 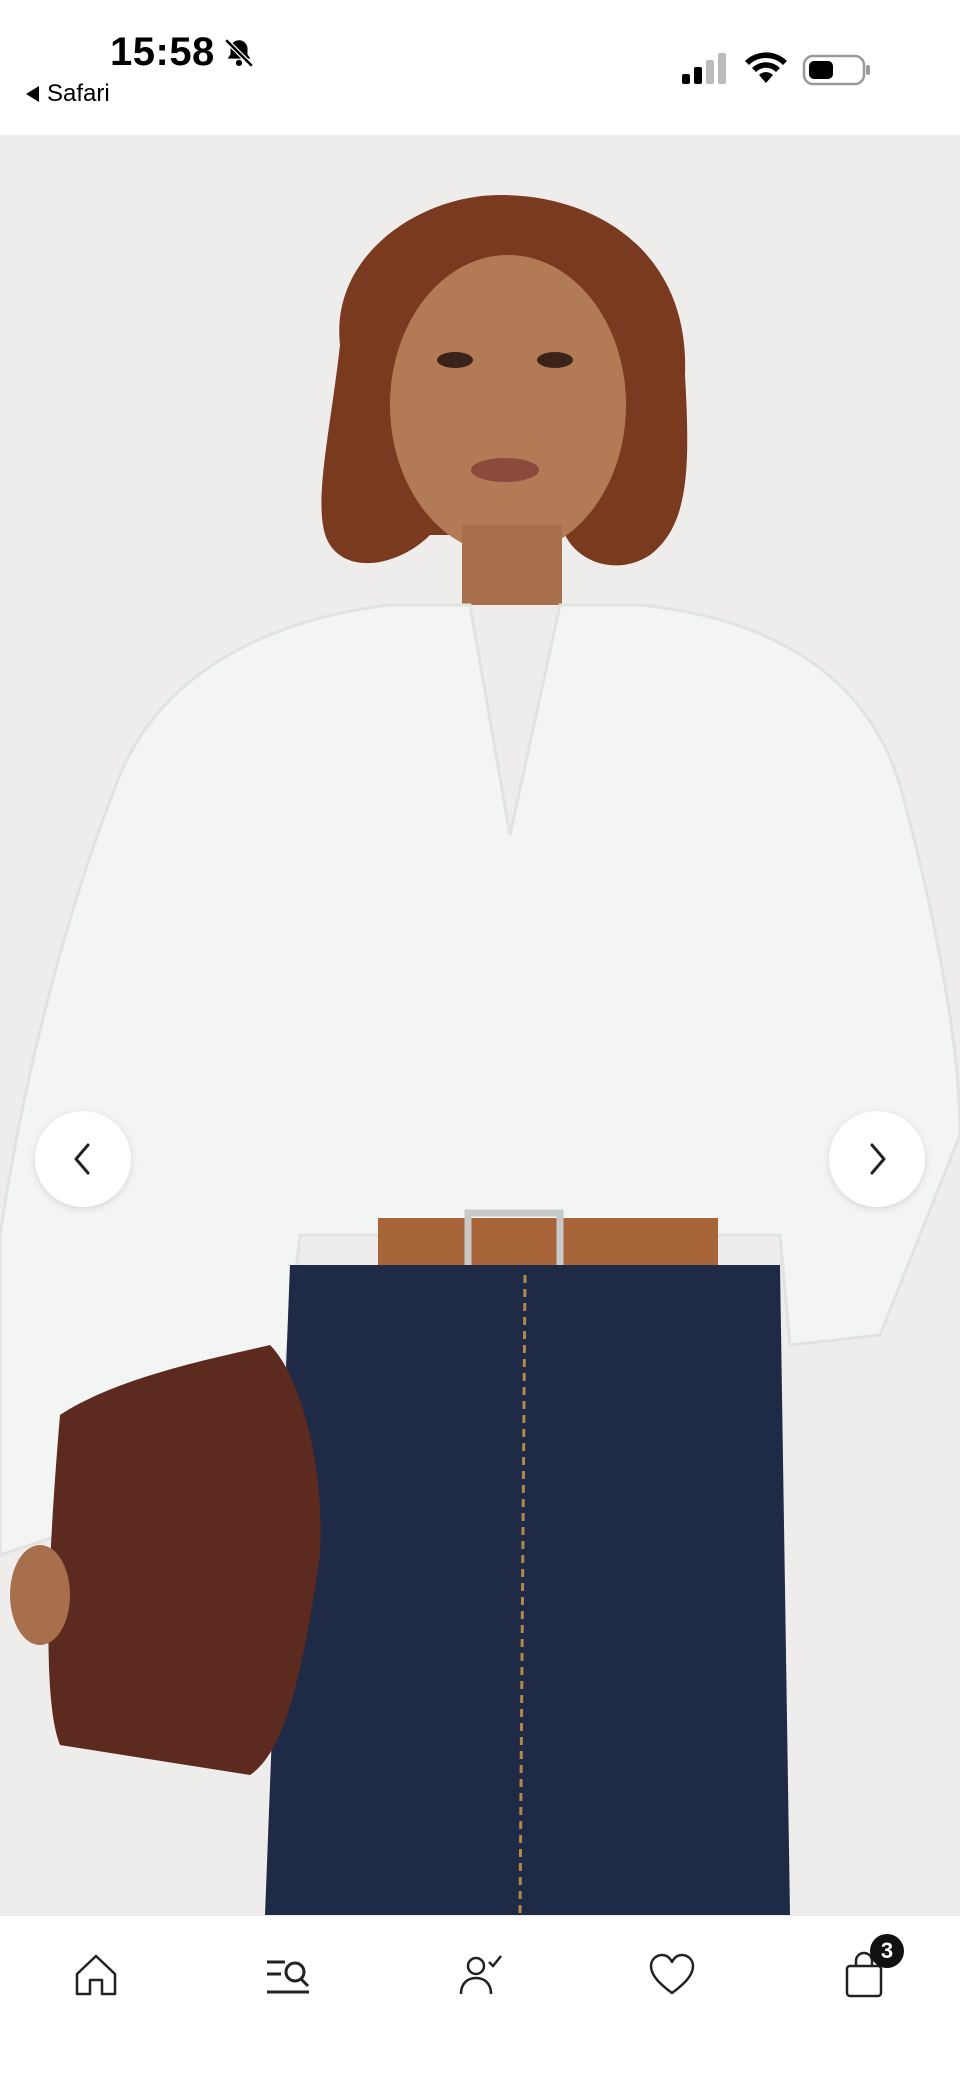 I want to click on nav-search-menu, so click(x=288, y=1980).